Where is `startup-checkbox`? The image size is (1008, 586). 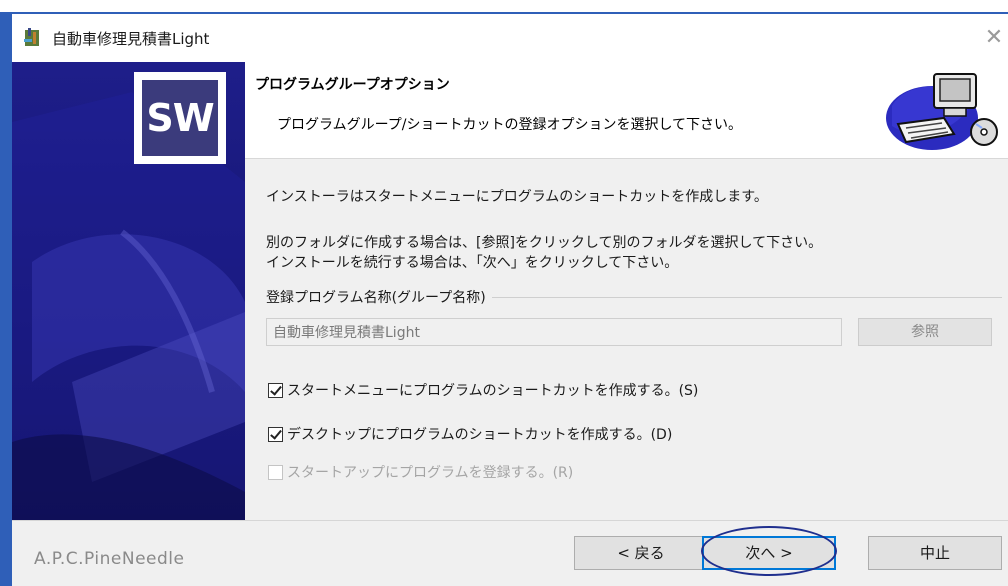 startup-checkbox is located at coordinates (275, 472).